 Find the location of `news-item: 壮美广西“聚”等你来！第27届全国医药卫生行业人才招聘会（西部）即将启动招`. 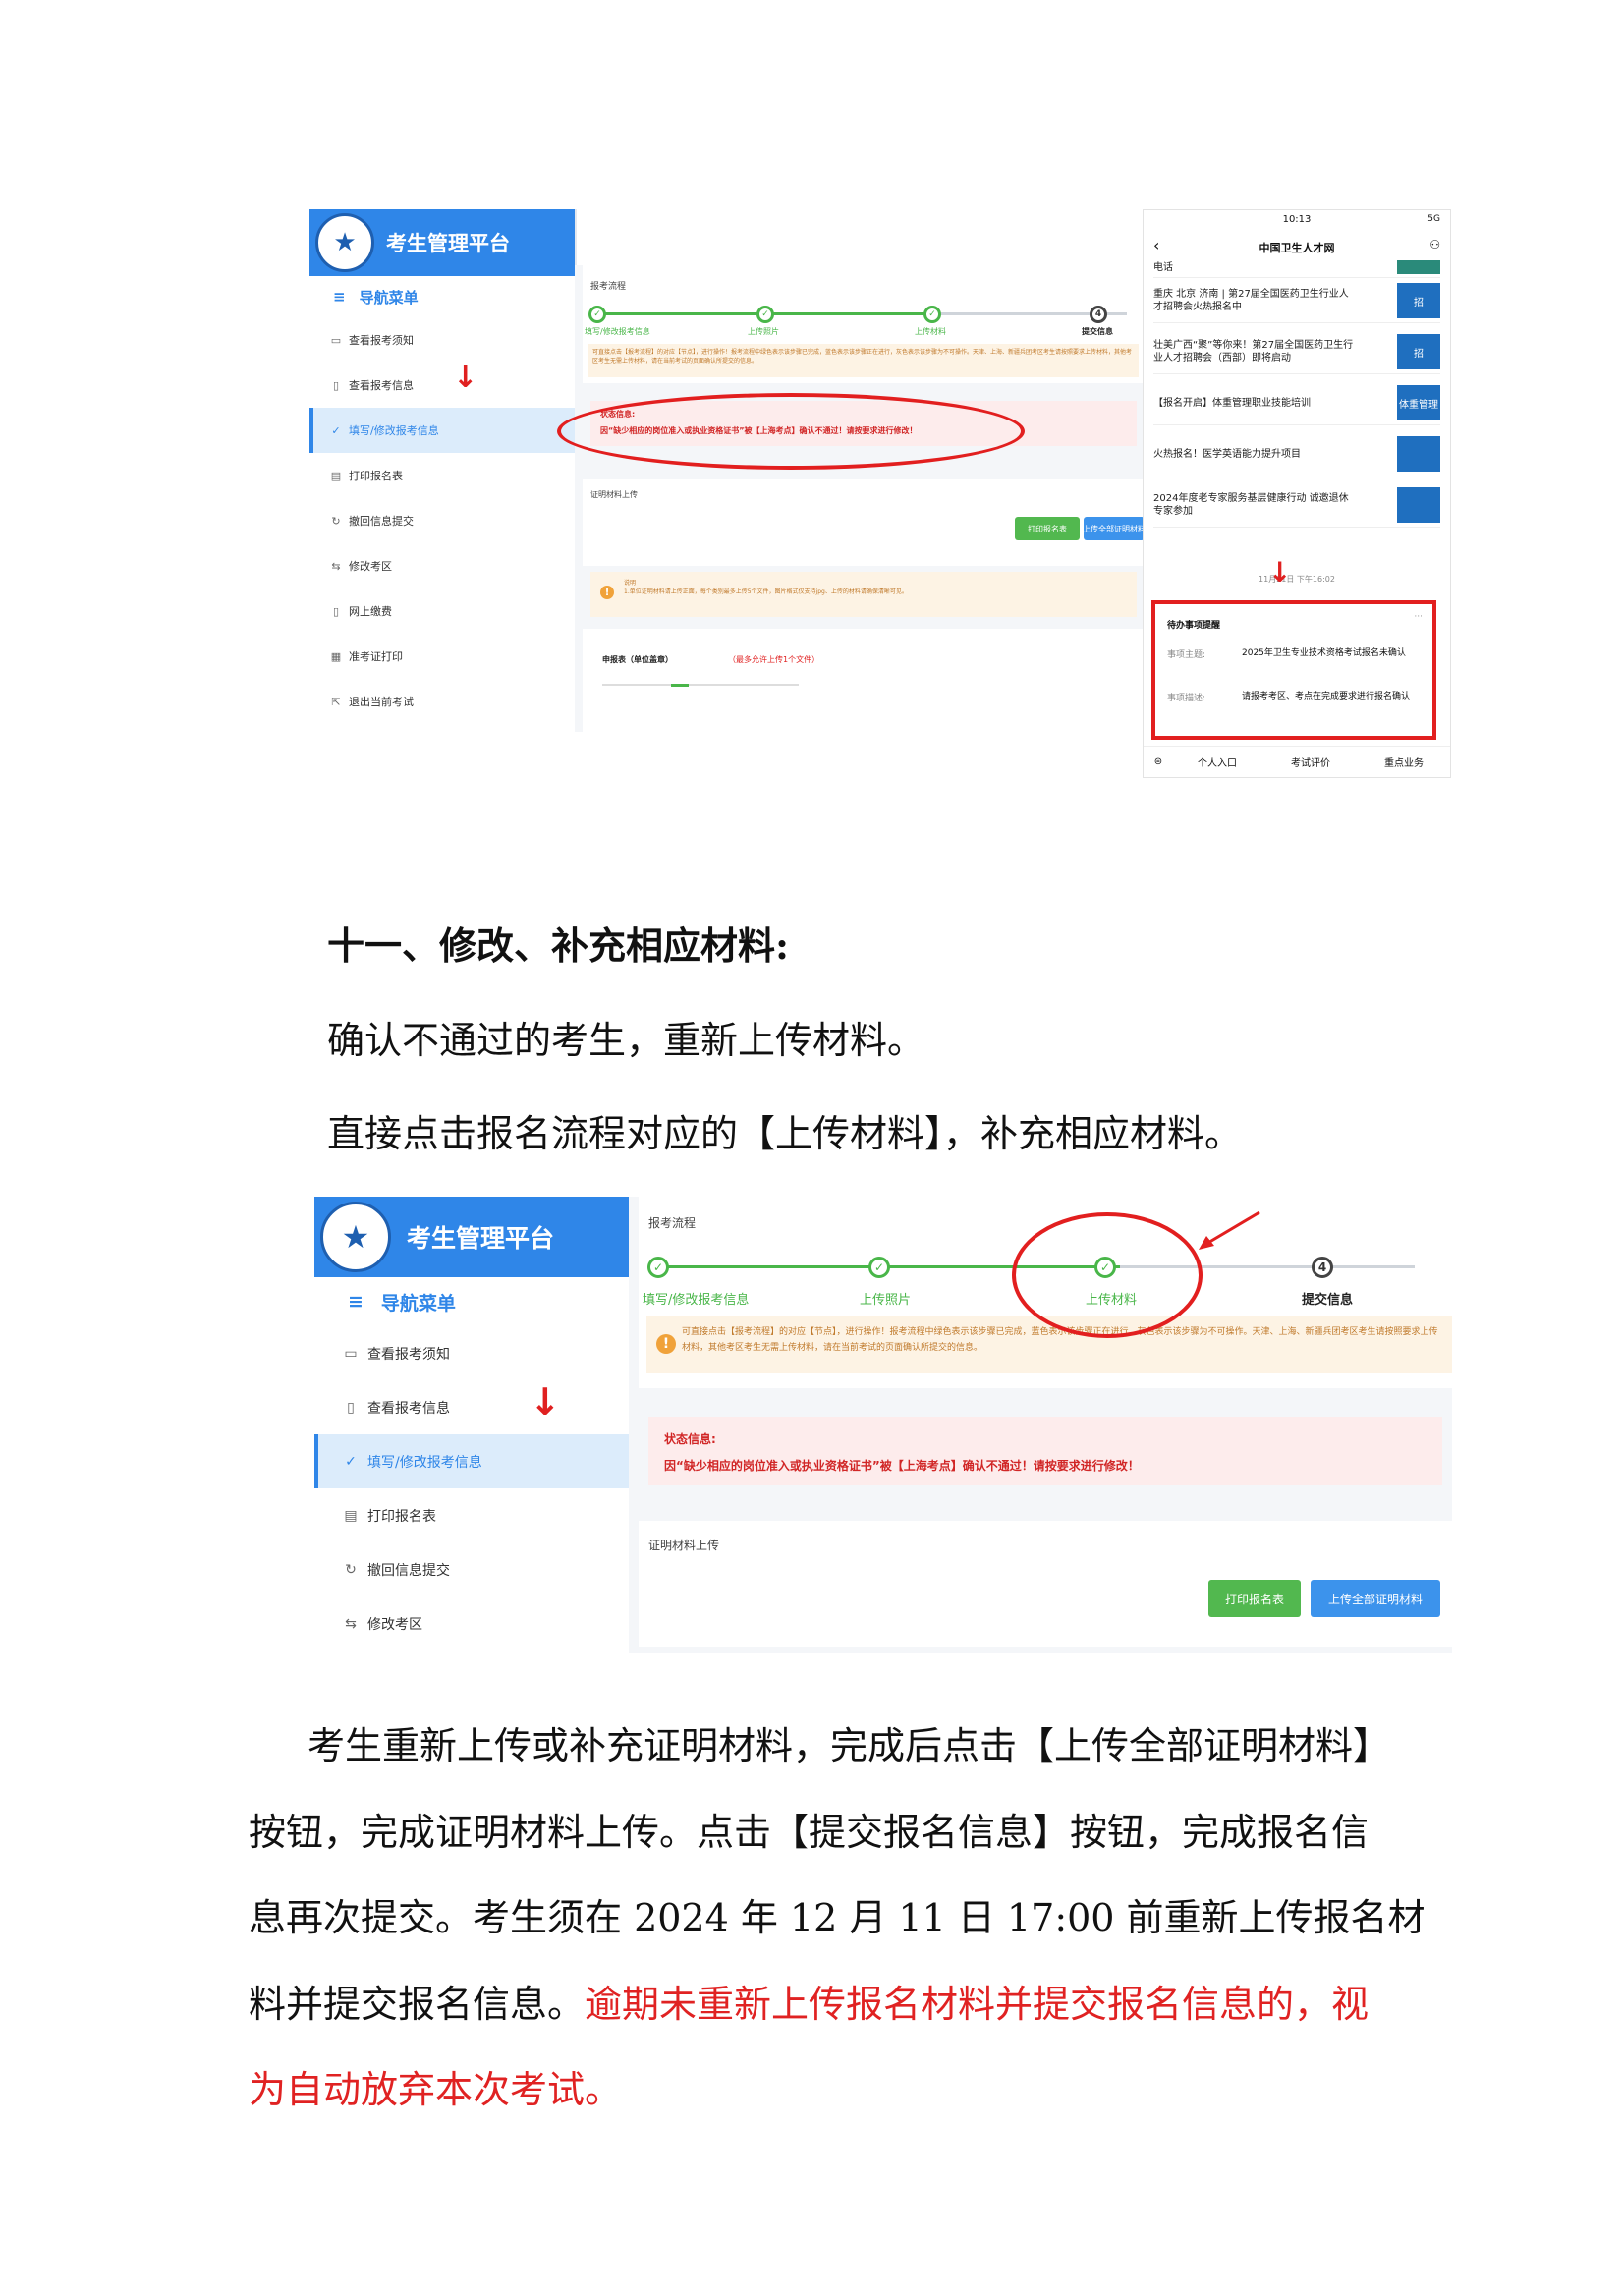

news-item: 壮美广西“聚”等你来！第27届全国医药卫生行业人才招聘会（西部）即将启动招 is located at coordinates (1297, 352).